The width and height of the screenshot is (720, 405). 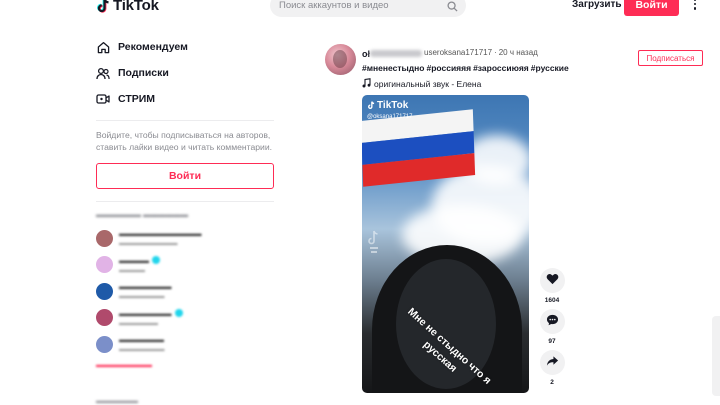 I want to click on sidebar-item-following: Подписки, so click(x=186, y=73).